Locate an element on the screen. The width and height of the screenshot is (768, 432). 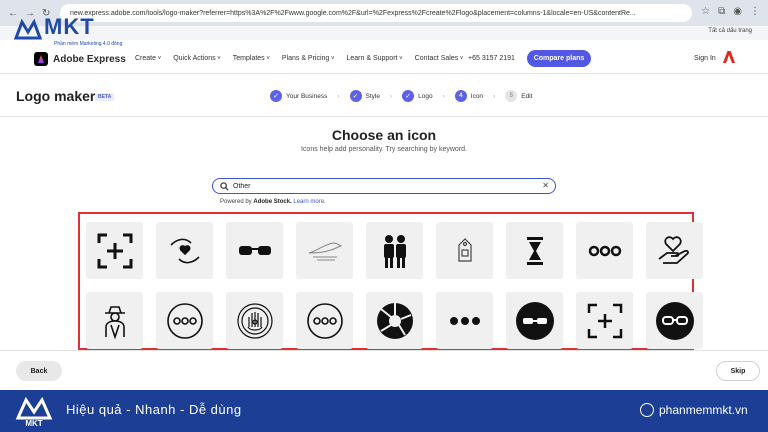
website-label: phanmemmkt.vn is located at coordinates (703, 410).